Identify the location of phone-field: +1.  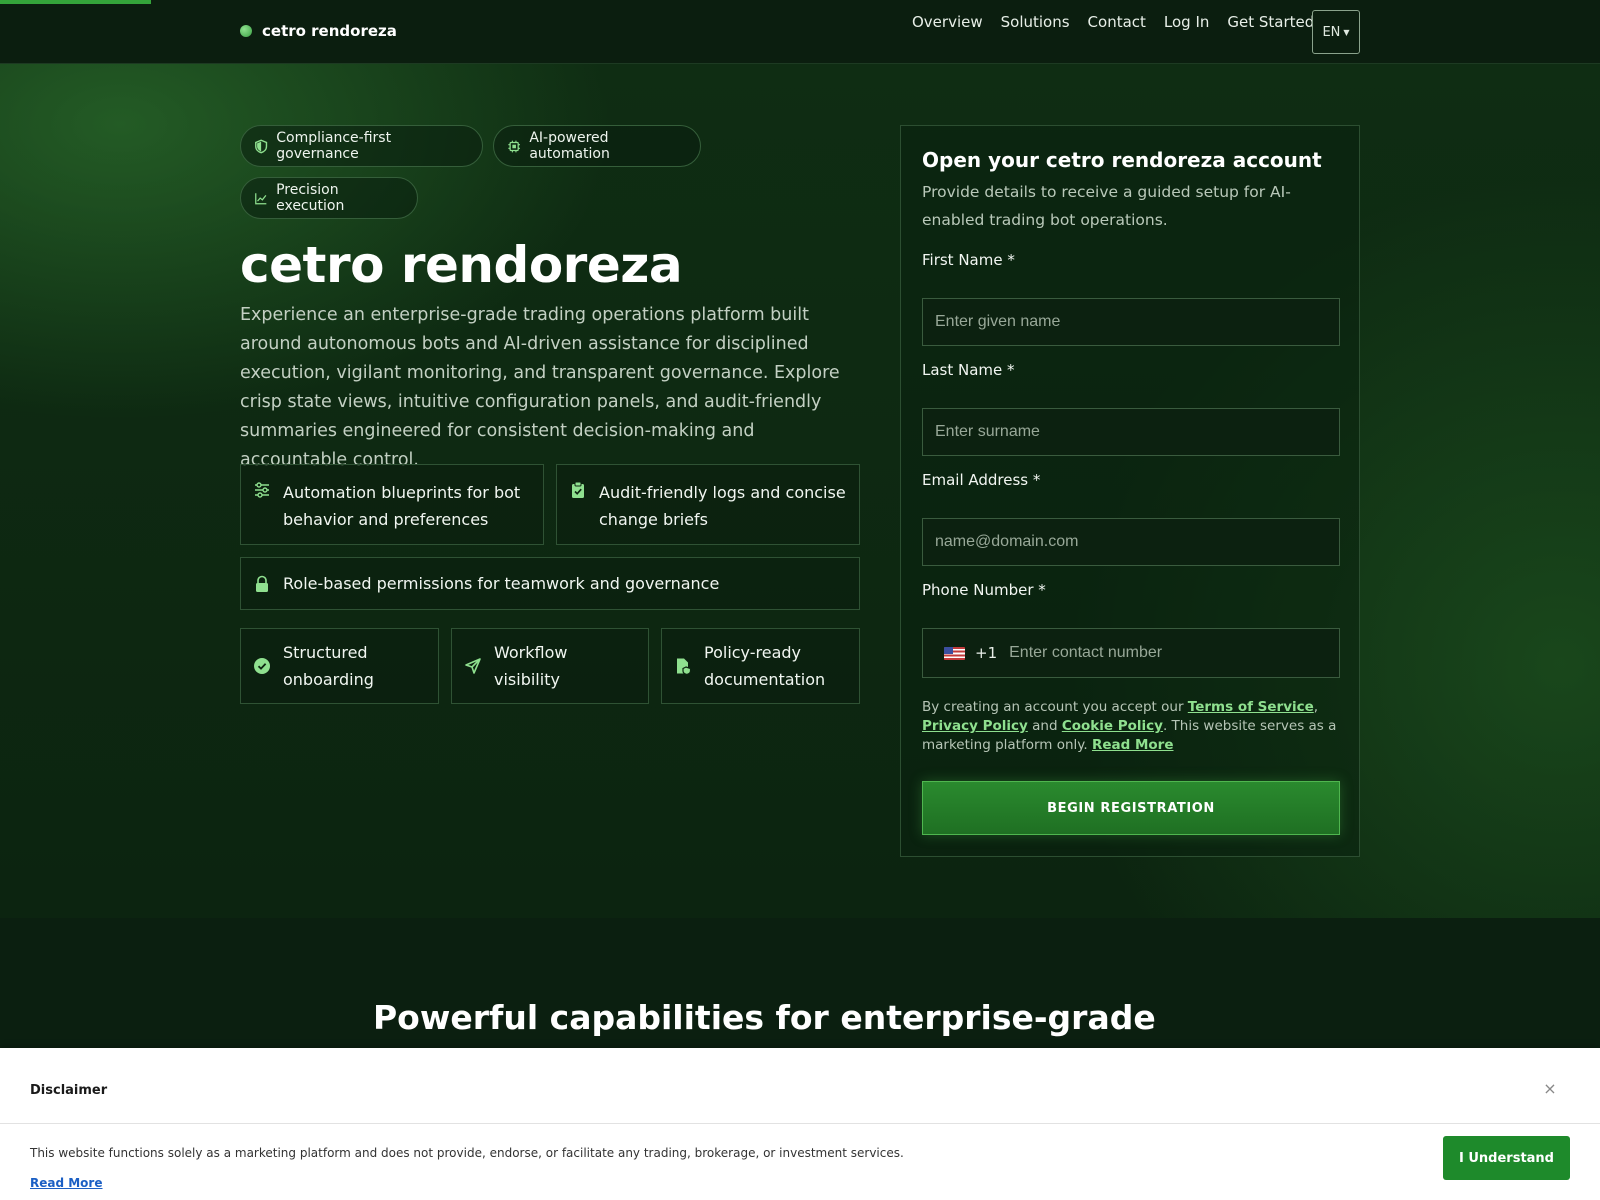
(1131, 653).